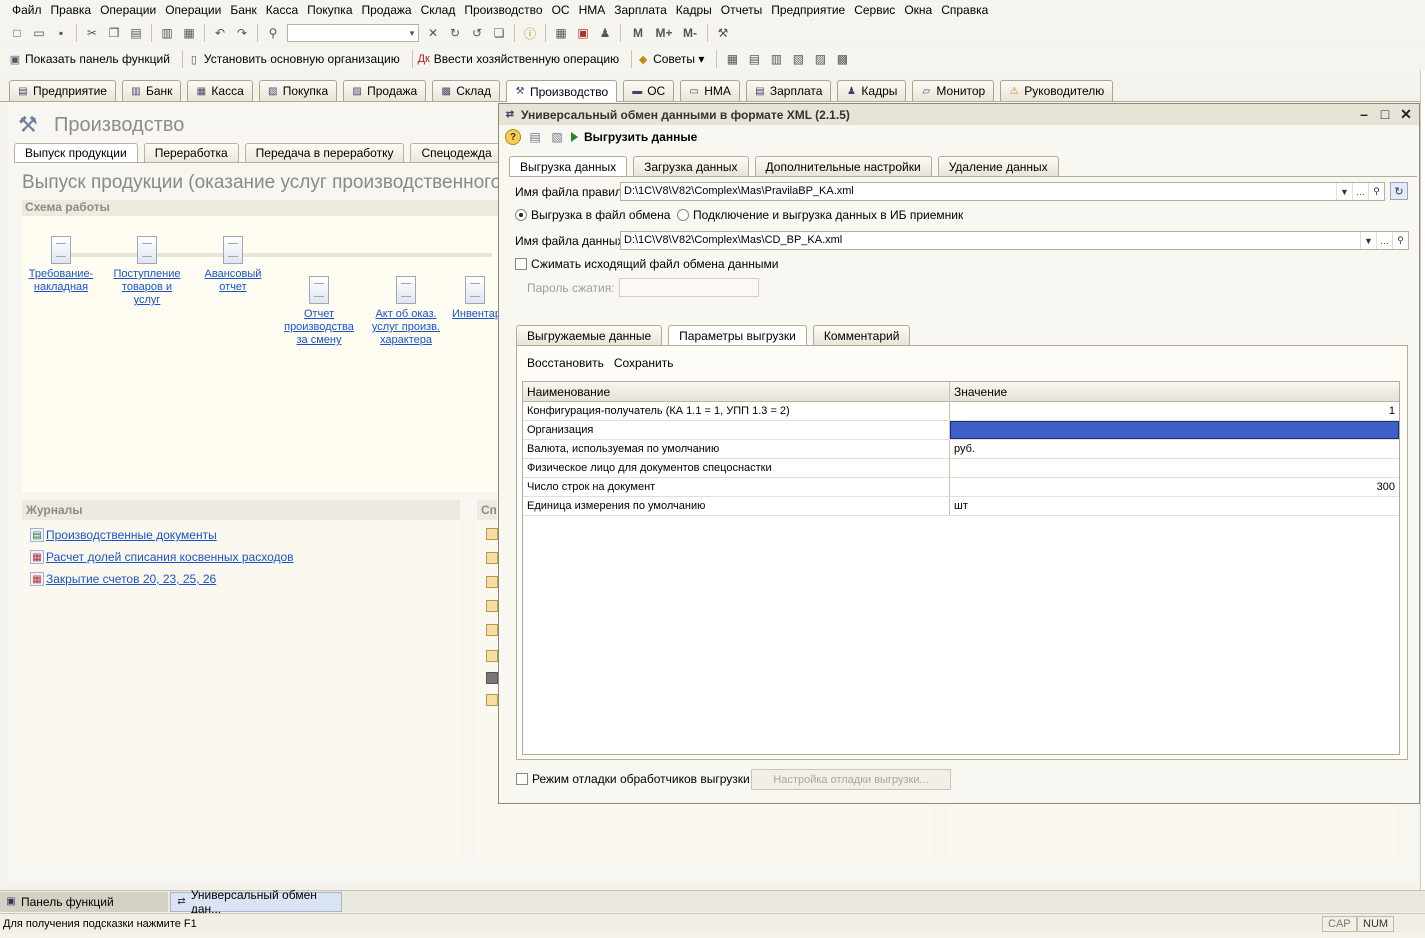 This screenshot has width=1425, height=938. I want to click on menu-service: Сервис, so click(874, 10).